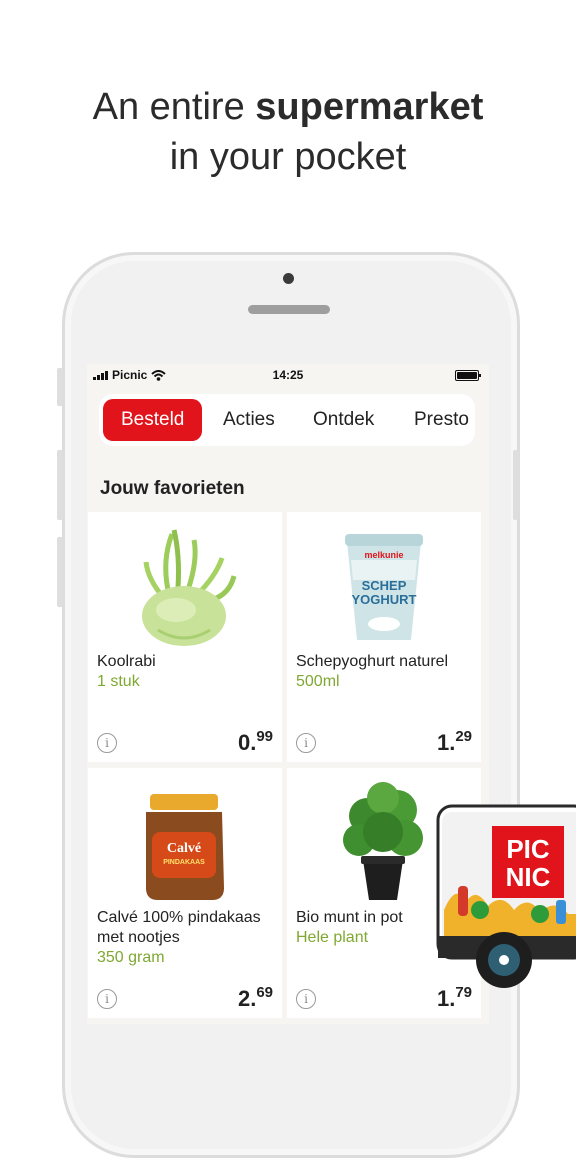 The height and width of the screenshot is (1158, 576). What do you see at coordinates (384, 599) in the screenshot?
I see `yoghurt-label-line2: YOGHURT` at bounding box center [384, 599].